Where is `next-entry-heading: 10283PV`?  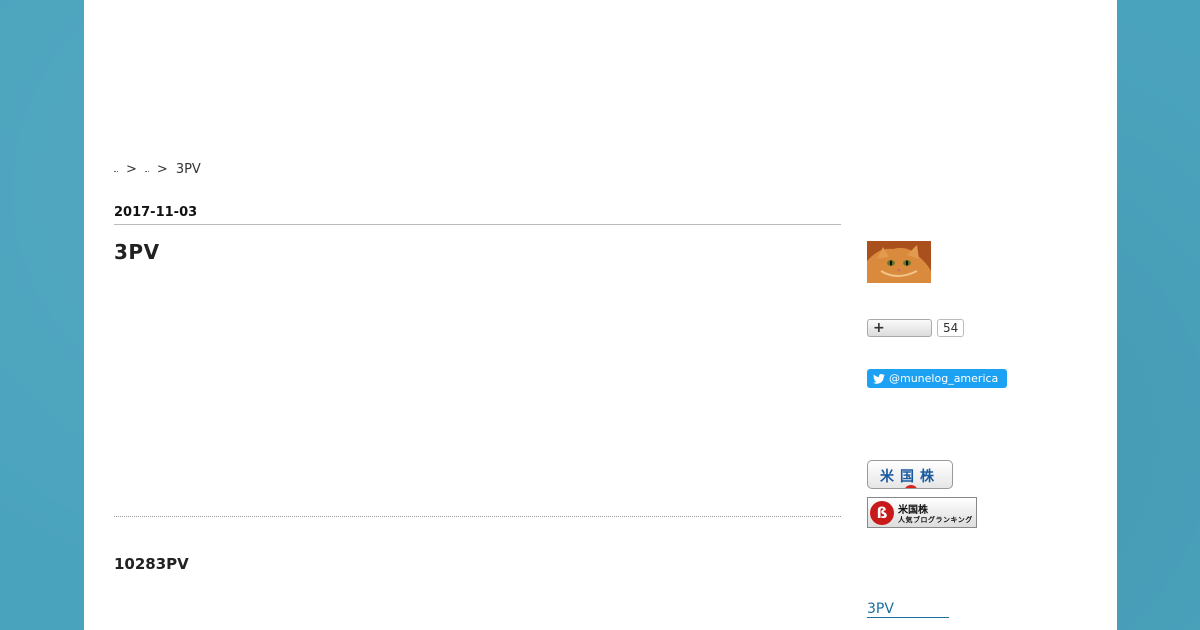
next-entry-heading: 10283PV is located at coordinates (151, 564).